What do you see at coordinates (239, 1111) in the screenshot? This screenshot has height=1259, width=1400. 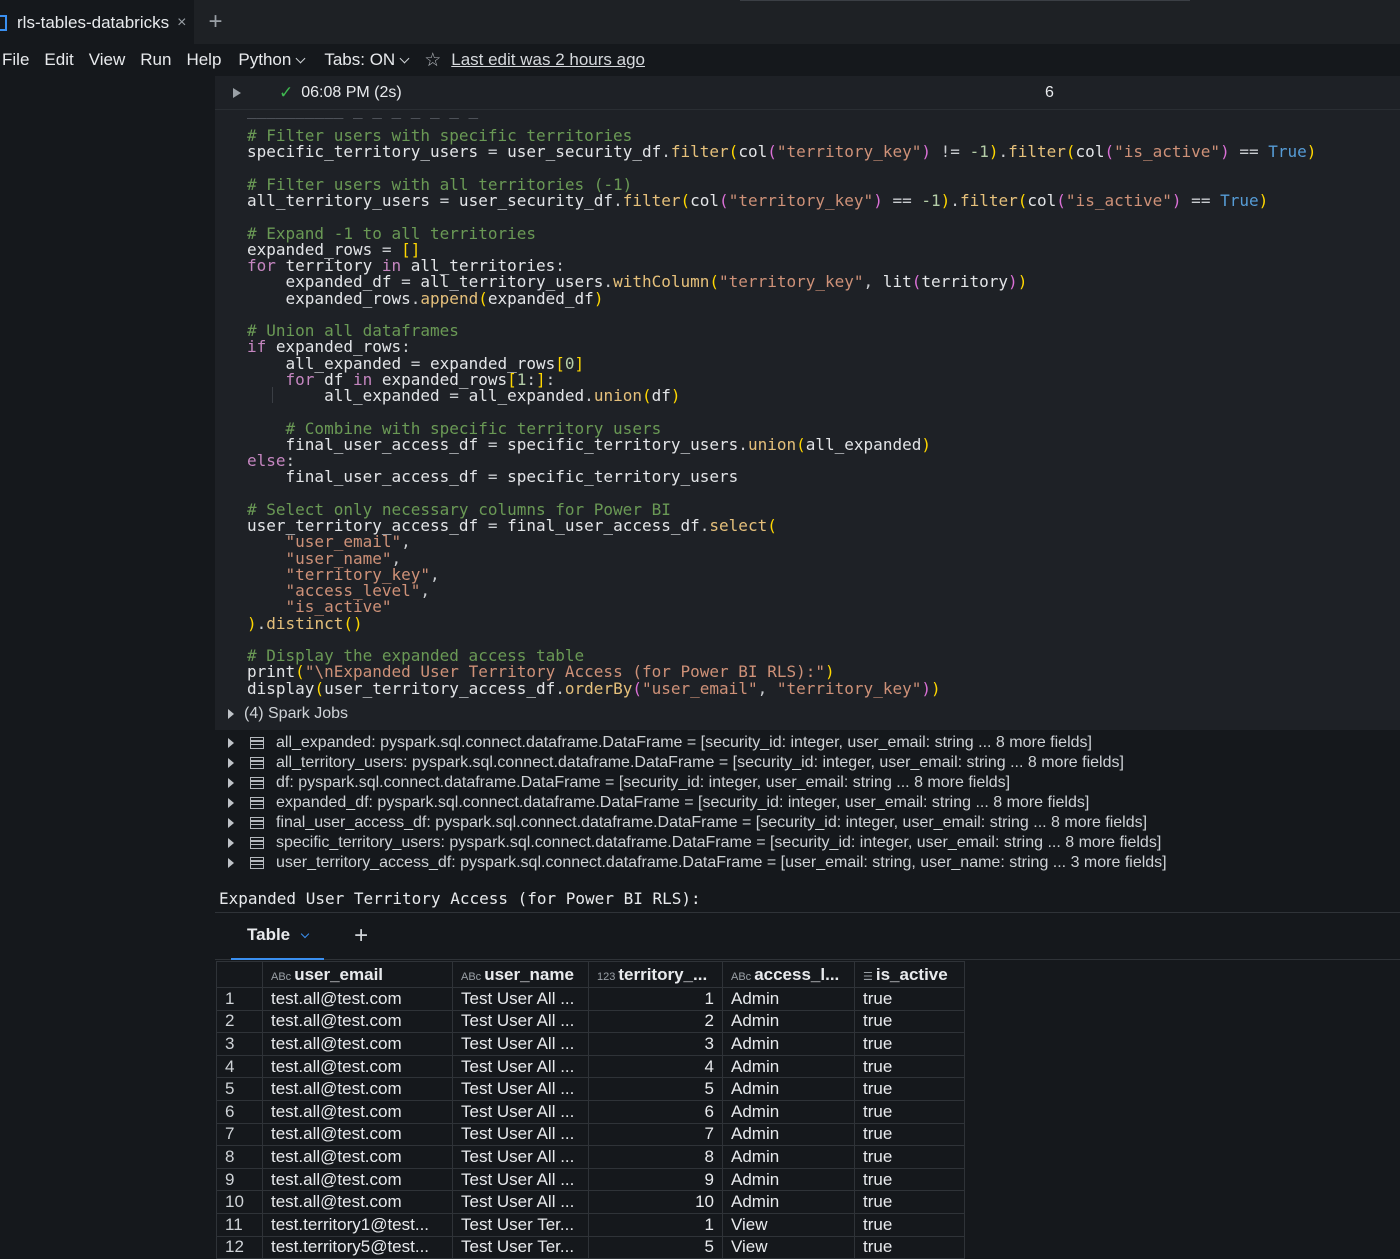 I see `row-number: 6` at bounding box center [239, 1111].